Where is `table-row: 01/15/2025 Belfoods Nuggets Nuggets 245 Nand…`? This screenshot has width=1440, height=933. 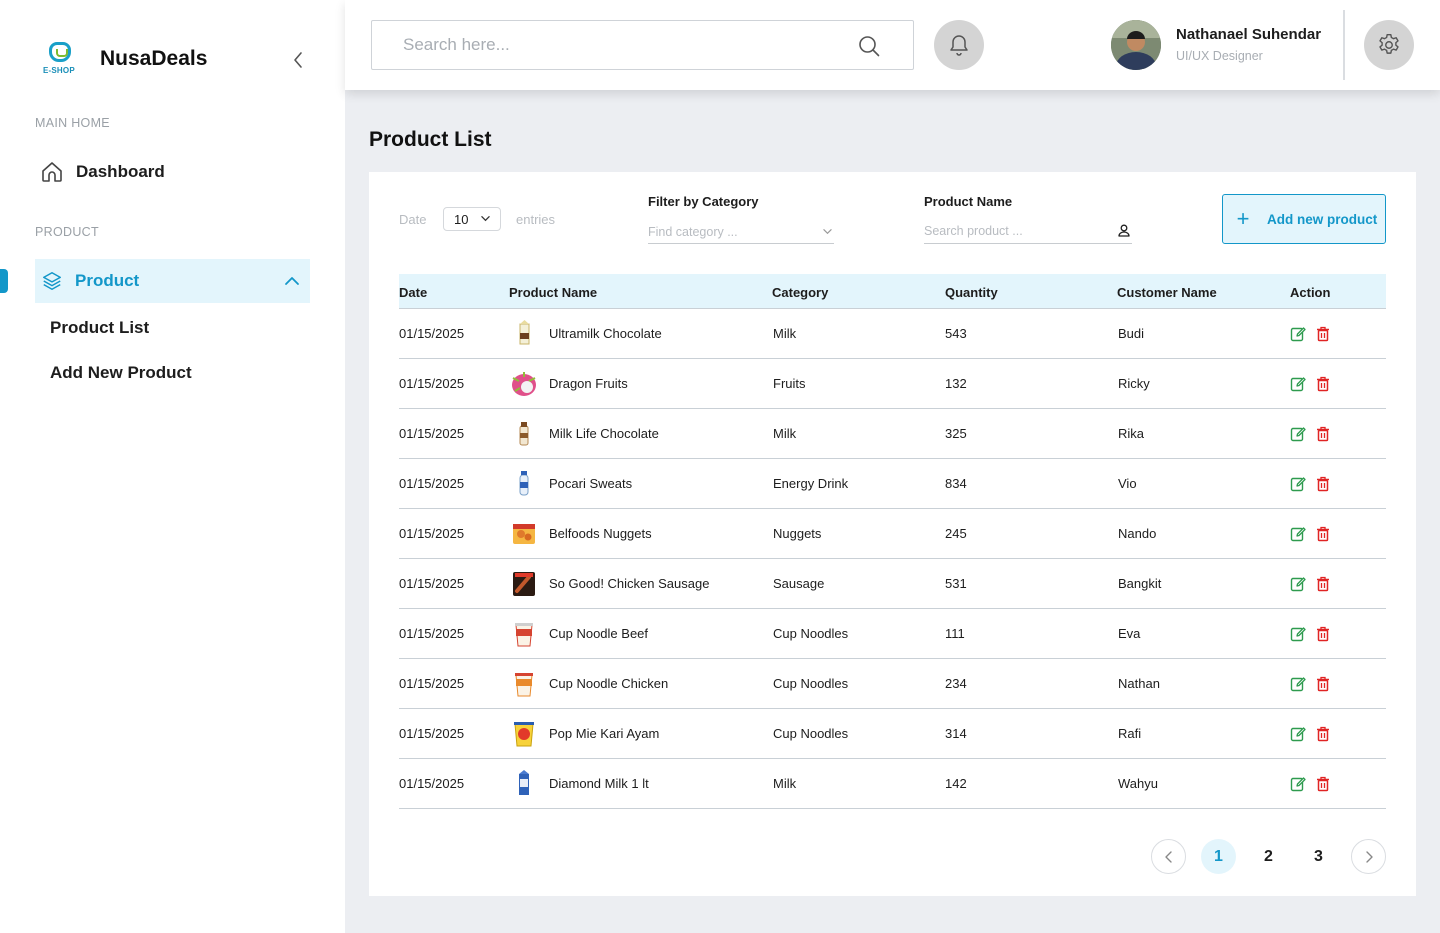
table-row: 01/15/2025 Belfoods Nuggets Nuggets 245 Nand… is located at coordinates (892, 534).